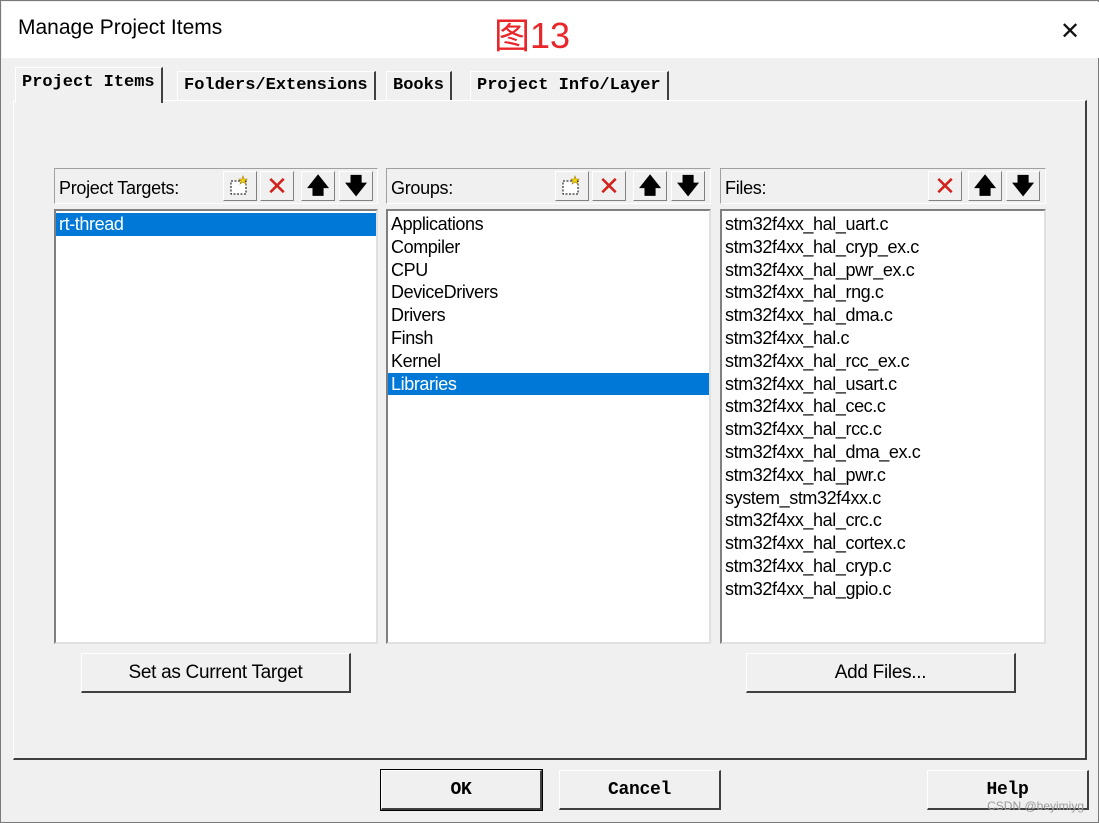  Describe the element at coordinates (640, 790) in the screenshot. I see `cancel-button: Cancel` at that location.